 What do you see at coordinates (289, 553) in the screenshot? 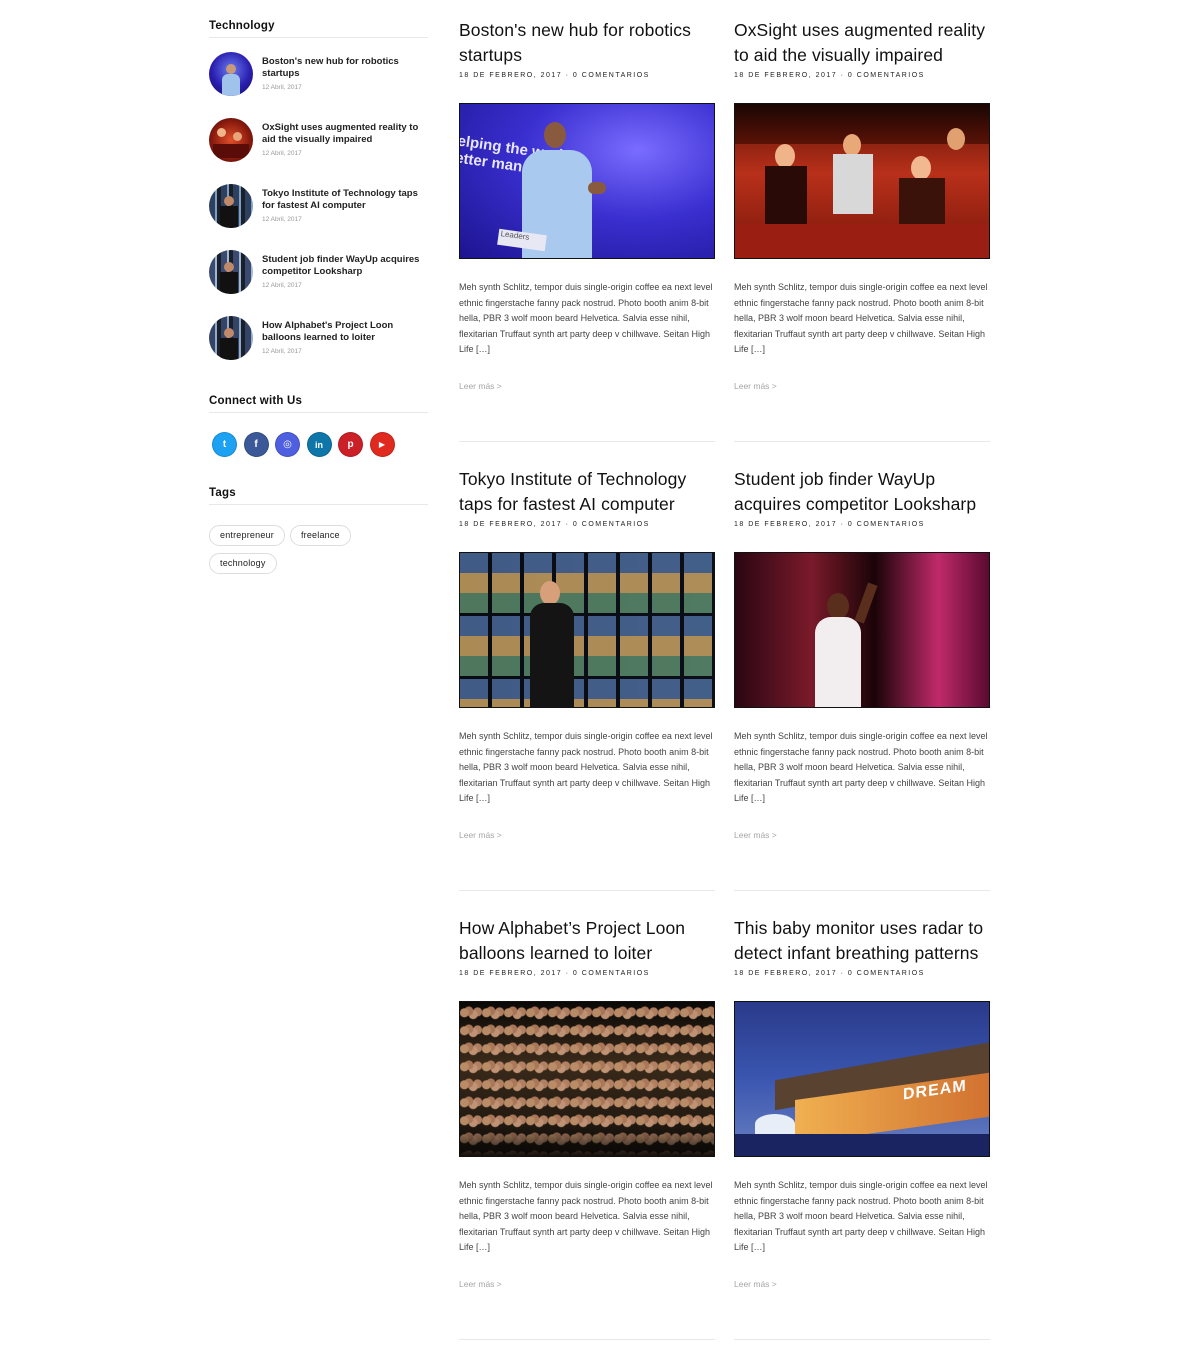
I see `tag-cloud: entrepreneur freelance technology` at bounding box center [289, 553].